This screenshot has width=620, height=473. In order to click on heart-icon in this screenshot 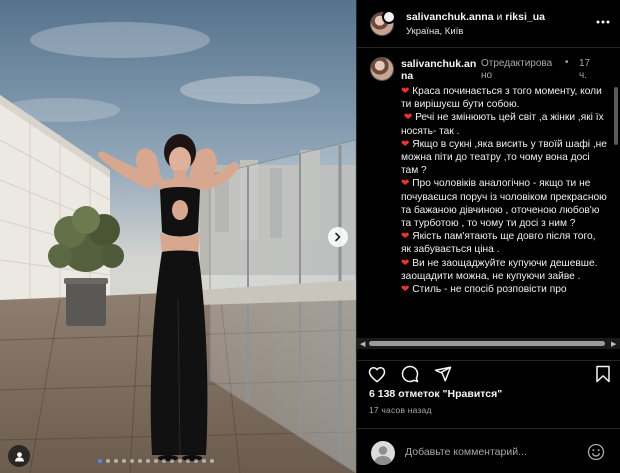, I will do `click(377, 374)`.